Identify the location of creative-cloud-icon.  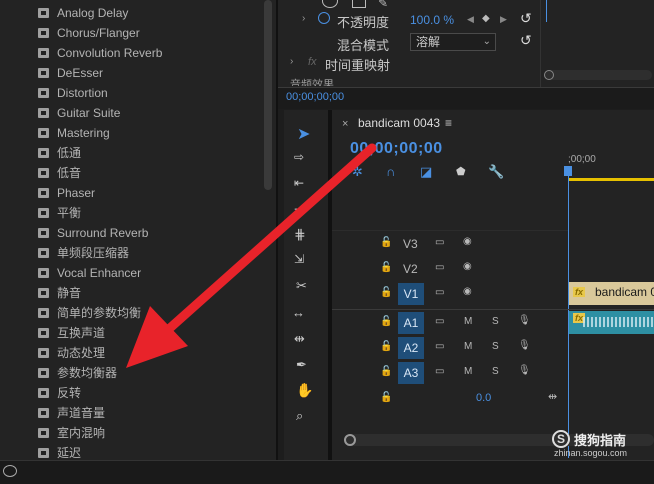
(10, 471).